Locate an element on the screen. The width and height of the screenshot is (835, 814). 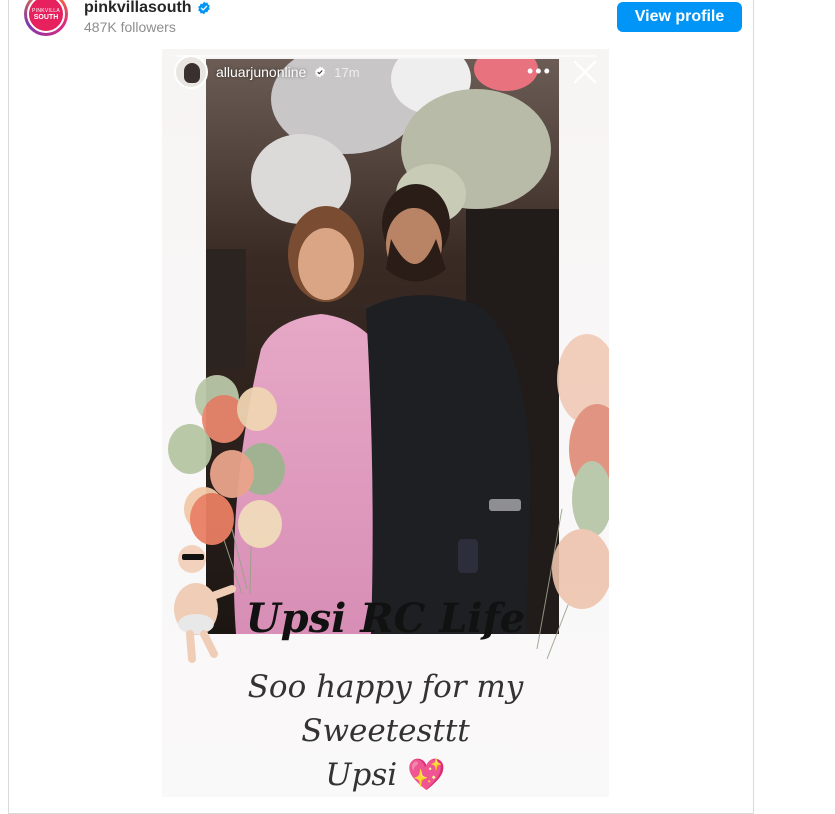
story-timestamp: 17m is located at coordinates (347, 72).